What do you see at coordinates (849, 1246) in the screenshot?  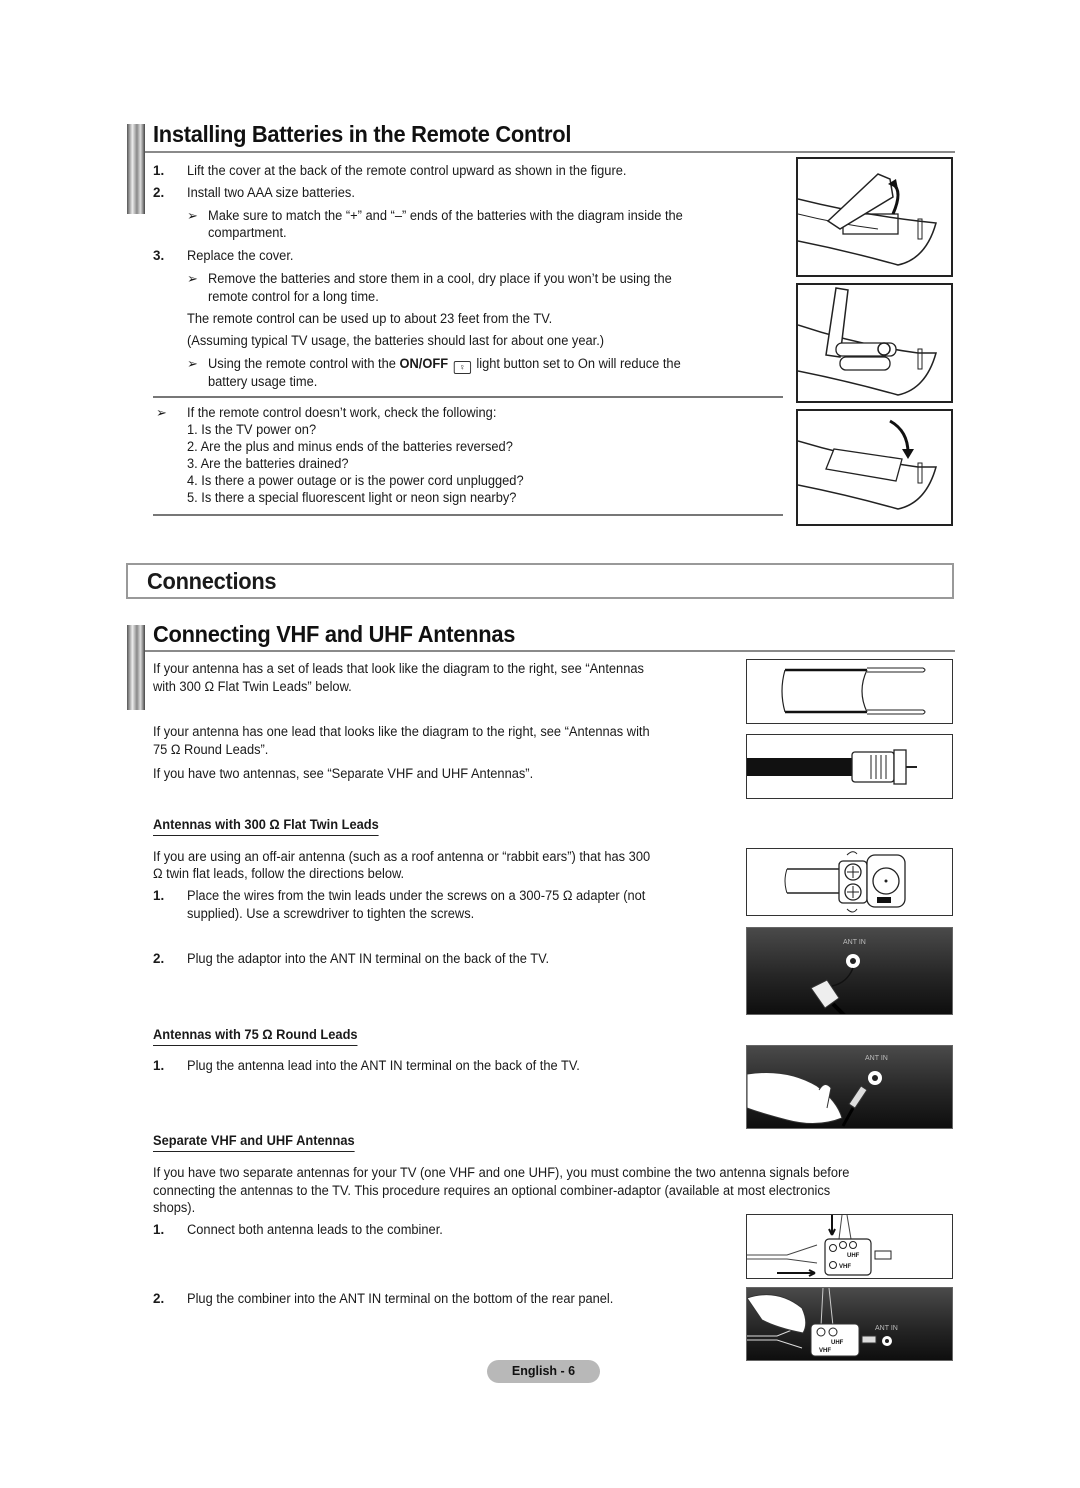 I see `combiner-figure: UHF VHF` at bounding box center [849, 1246].